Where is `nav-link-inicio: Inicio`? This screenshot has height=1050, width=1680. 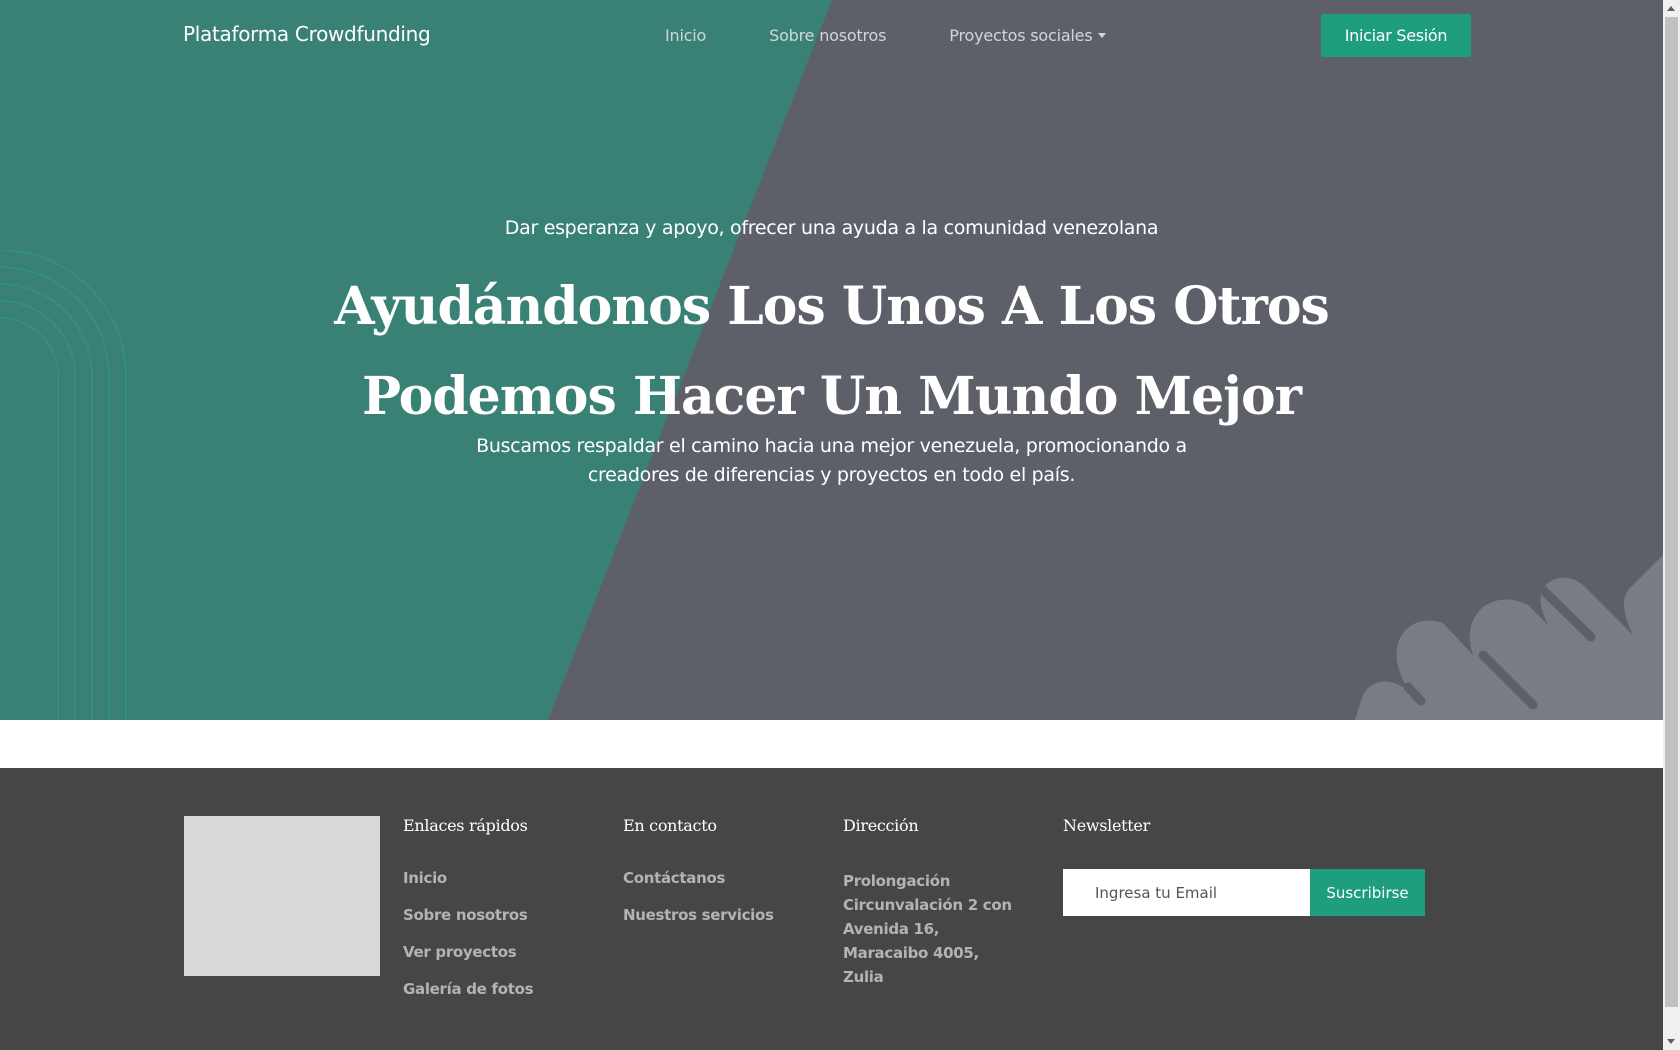
nav-link-inicio: Inicio is located at coordinates (685, 35).